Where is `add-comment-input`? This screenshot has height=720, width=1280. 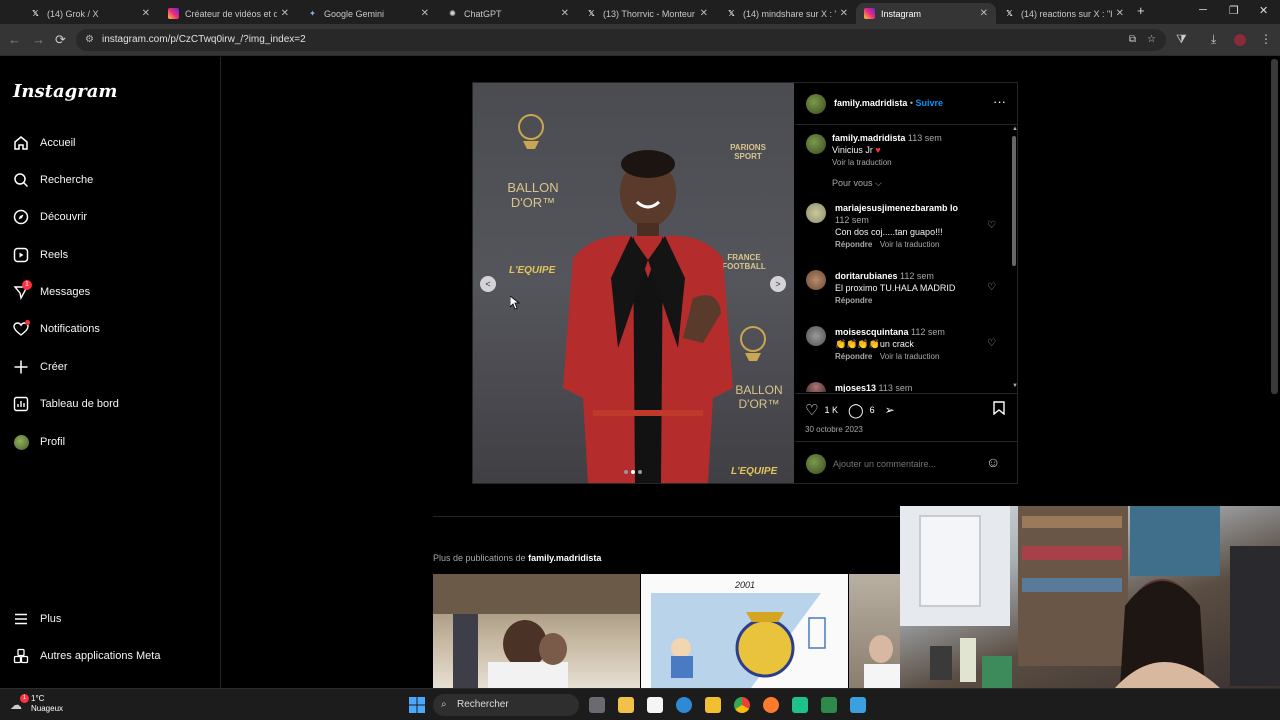 add-comment-input is located at coordinates (905, 464).